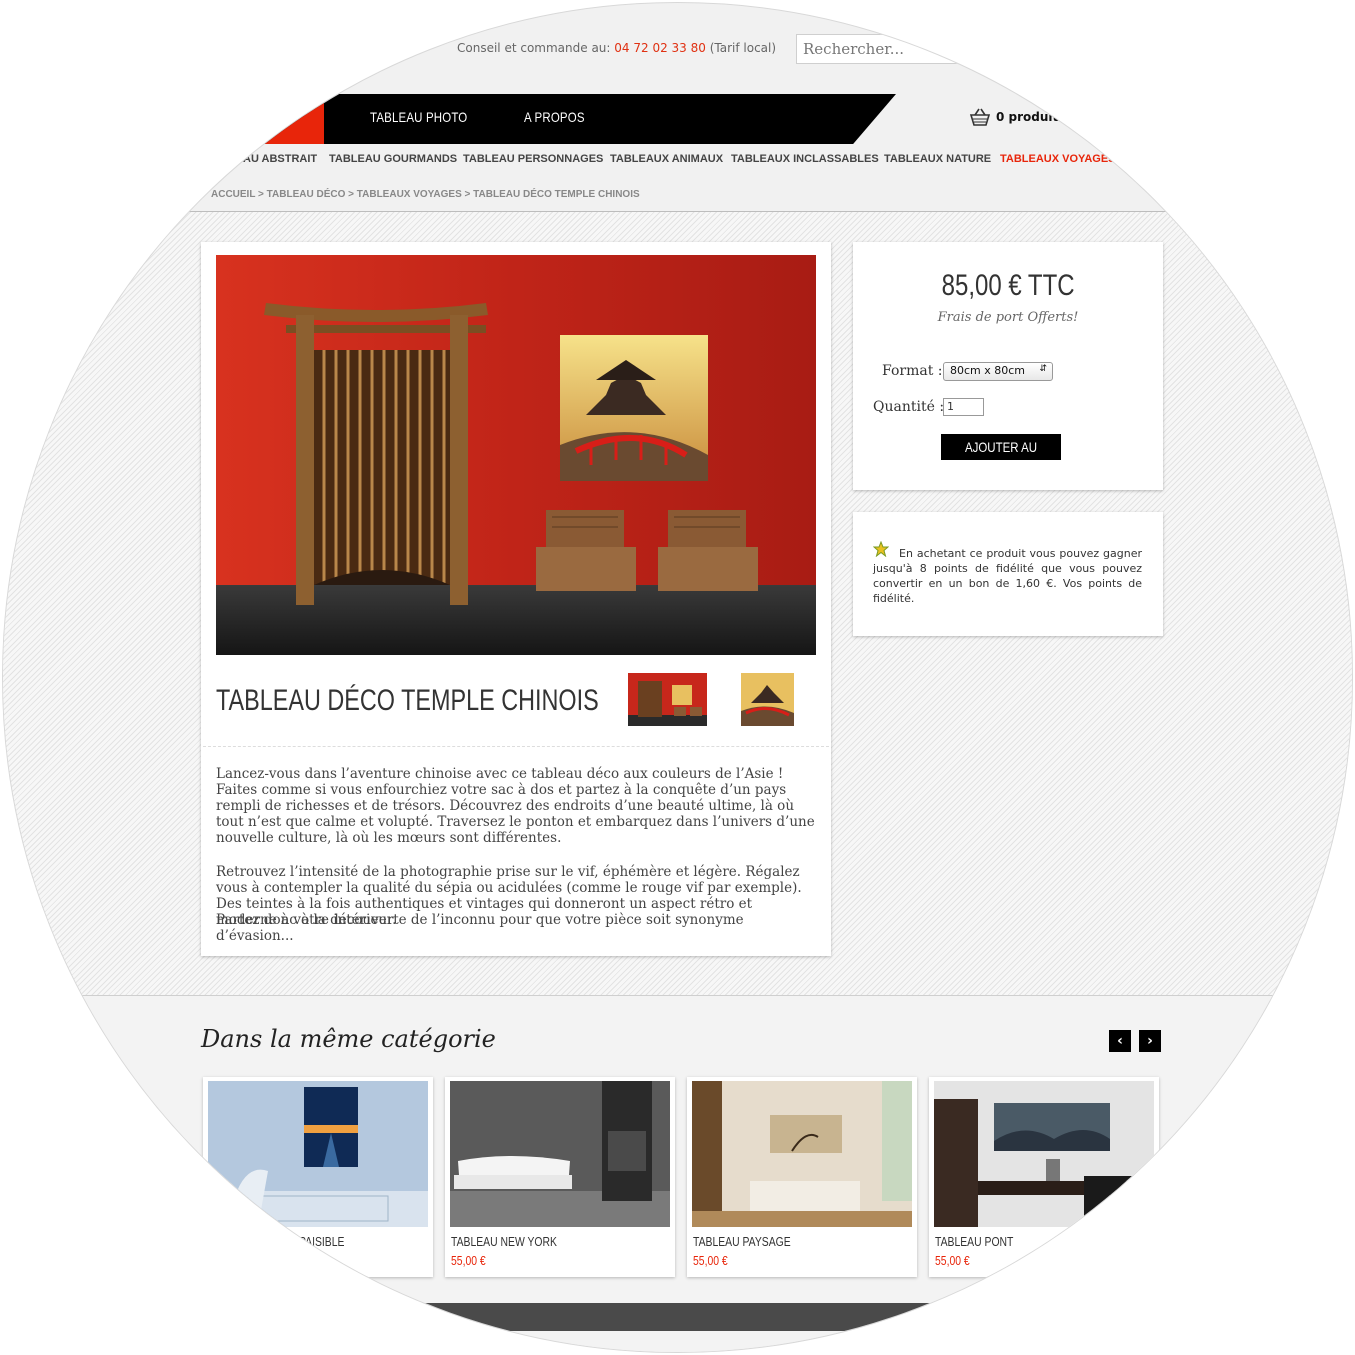 The width and height of the screenshot is (1355, 1355). I want to click on cart-count: 0 produits, so click(1031, 117).